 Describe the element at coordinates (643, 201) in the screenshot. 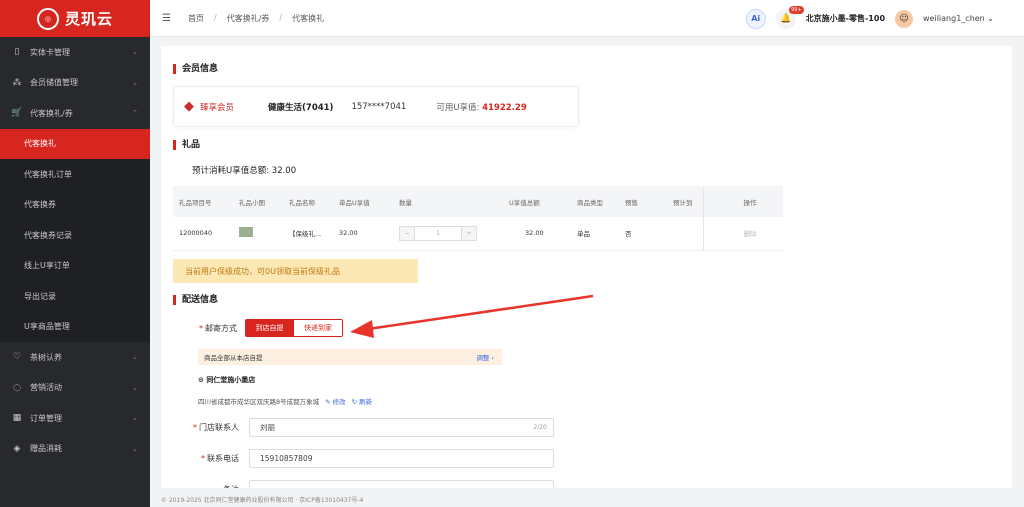

I see `col-header: 预售` at that location.